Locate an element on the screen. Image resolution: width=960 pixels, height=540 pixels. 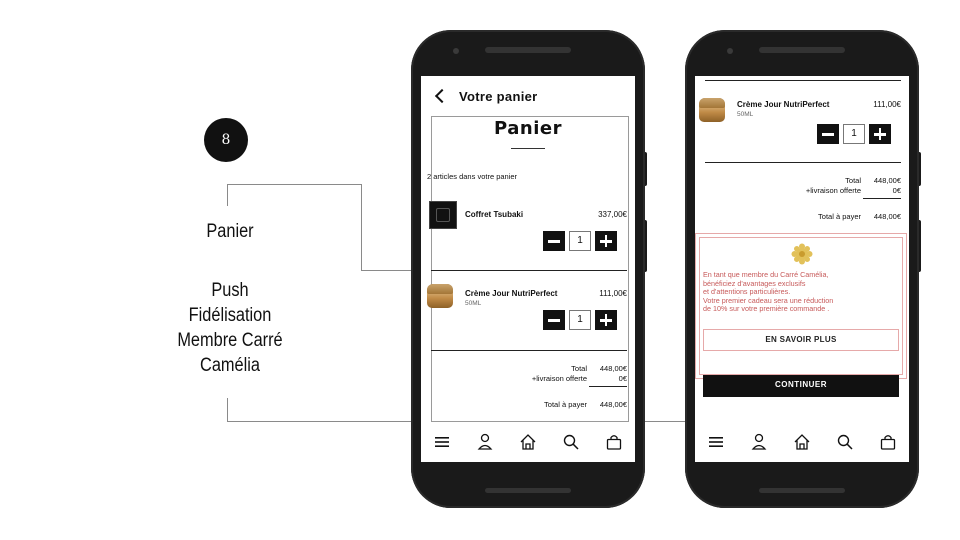
item-divider is located at coordinates (529, 270).